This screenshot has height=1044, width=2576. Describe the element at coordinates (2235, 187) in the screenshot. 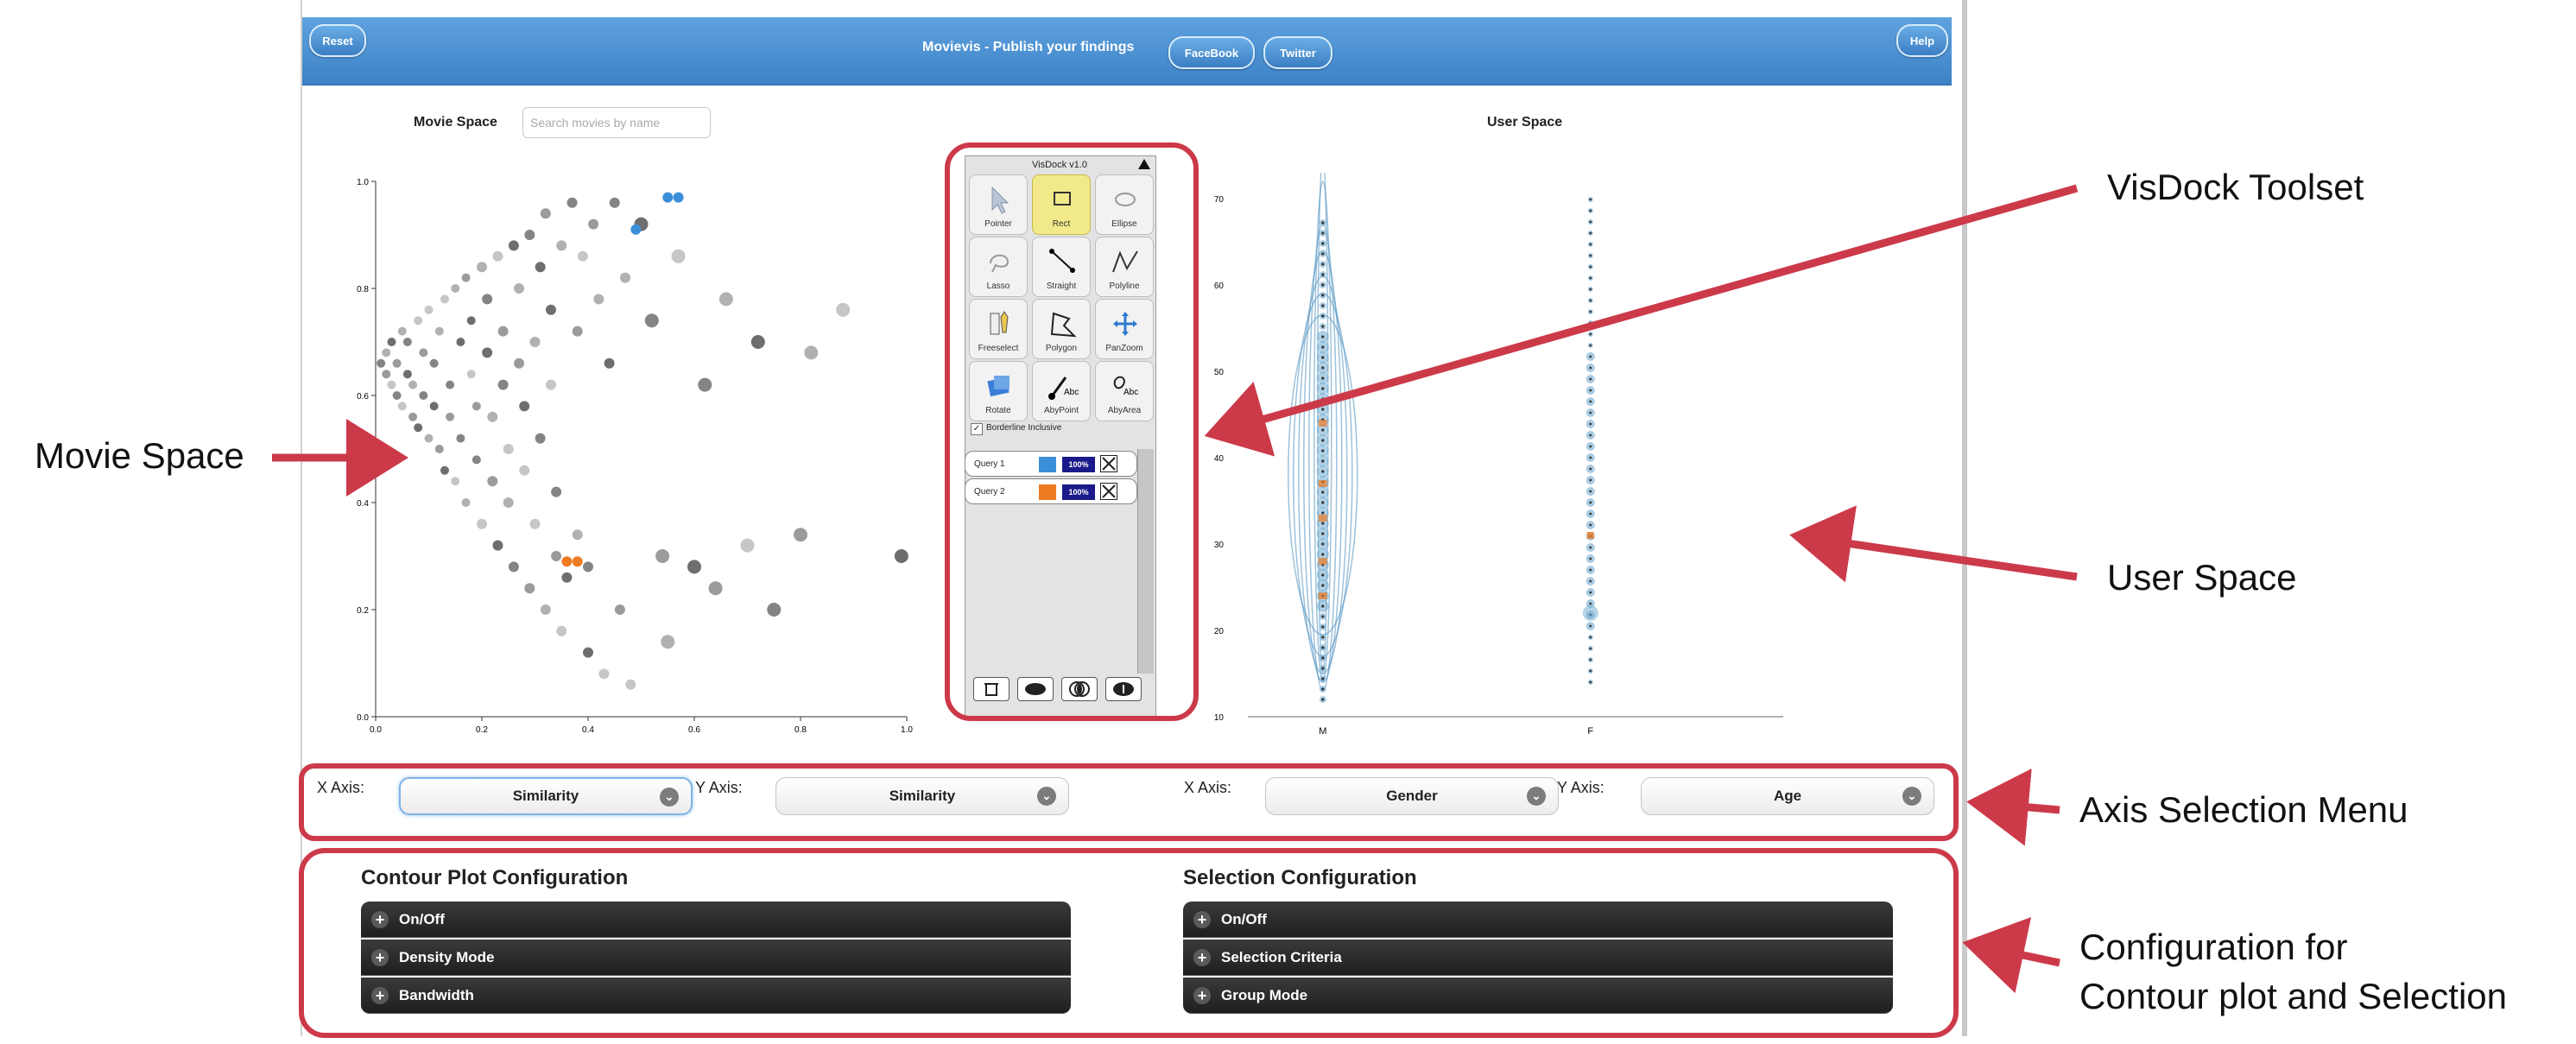

I see `visdock-toolset-callout: VisDock Toolset` at that location.